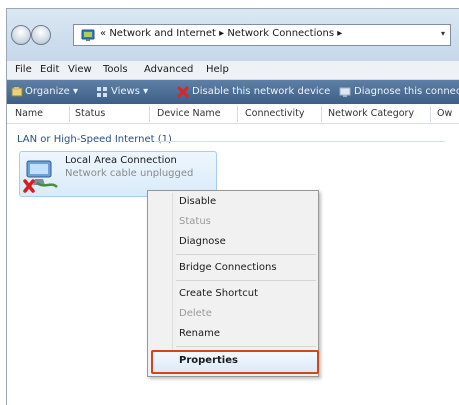  I want to click on menu-rename: Rename, so click(199, 333).